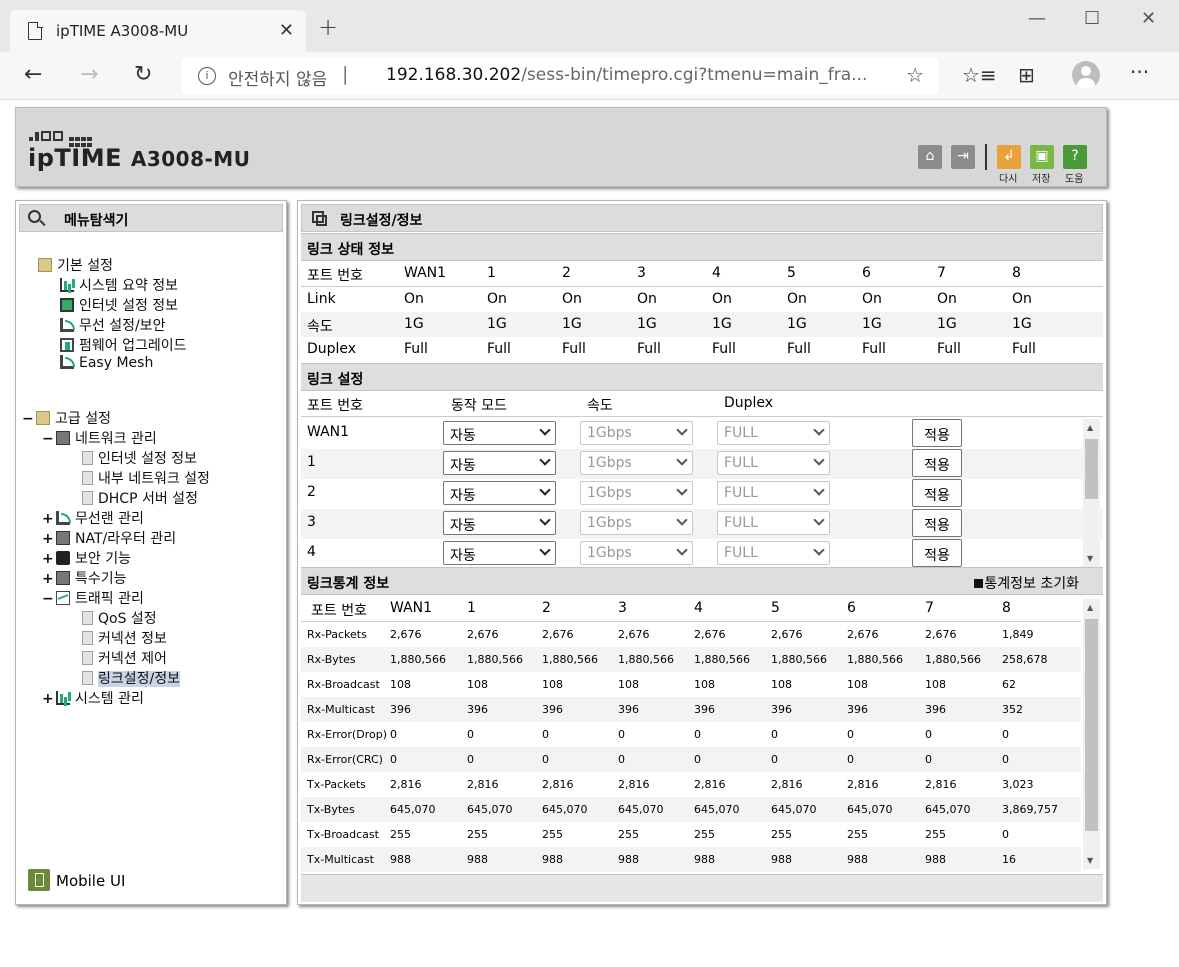 The image size is (1179, 967). Describe the element at coordinates (1042, 157) in the screenshot. I see `save-icon: ▣` at that location.